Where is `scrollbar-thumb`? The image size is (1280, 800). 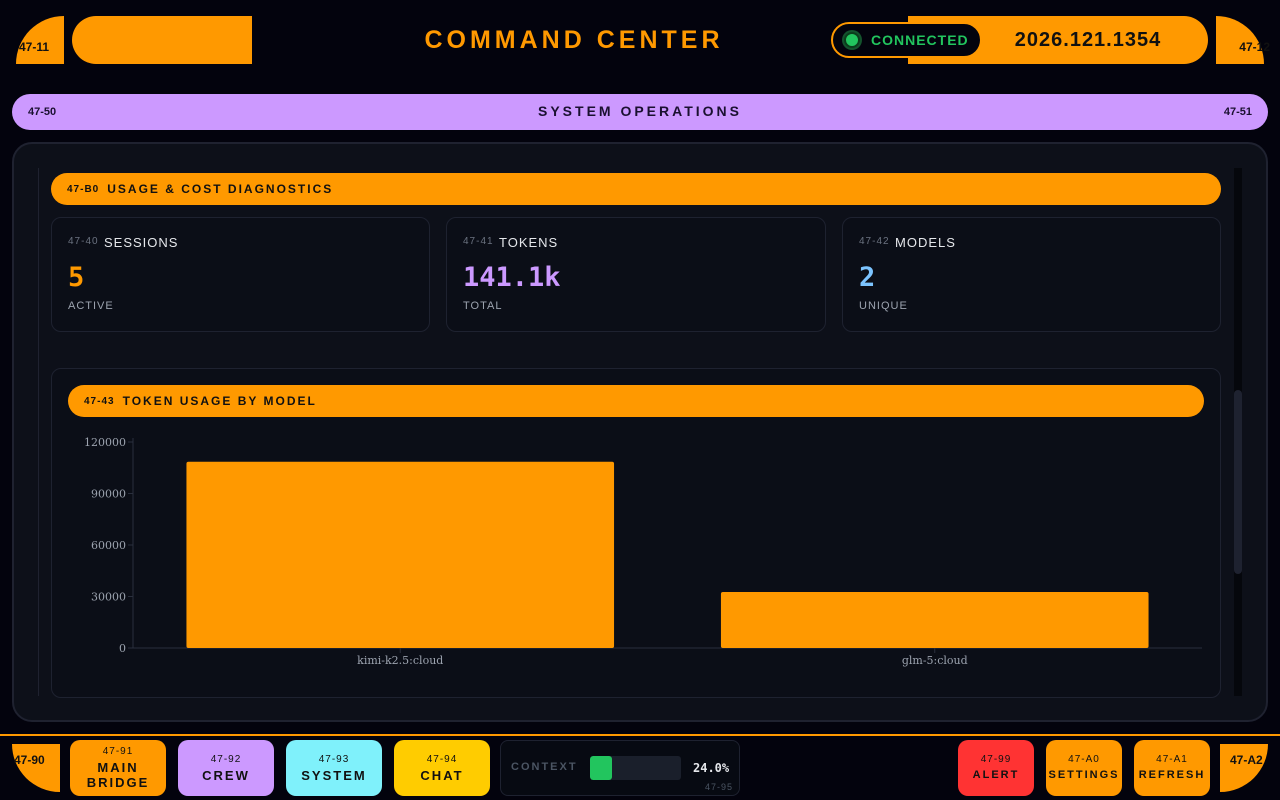
scrollbar-thumb is located at coordinates (1238, 482).